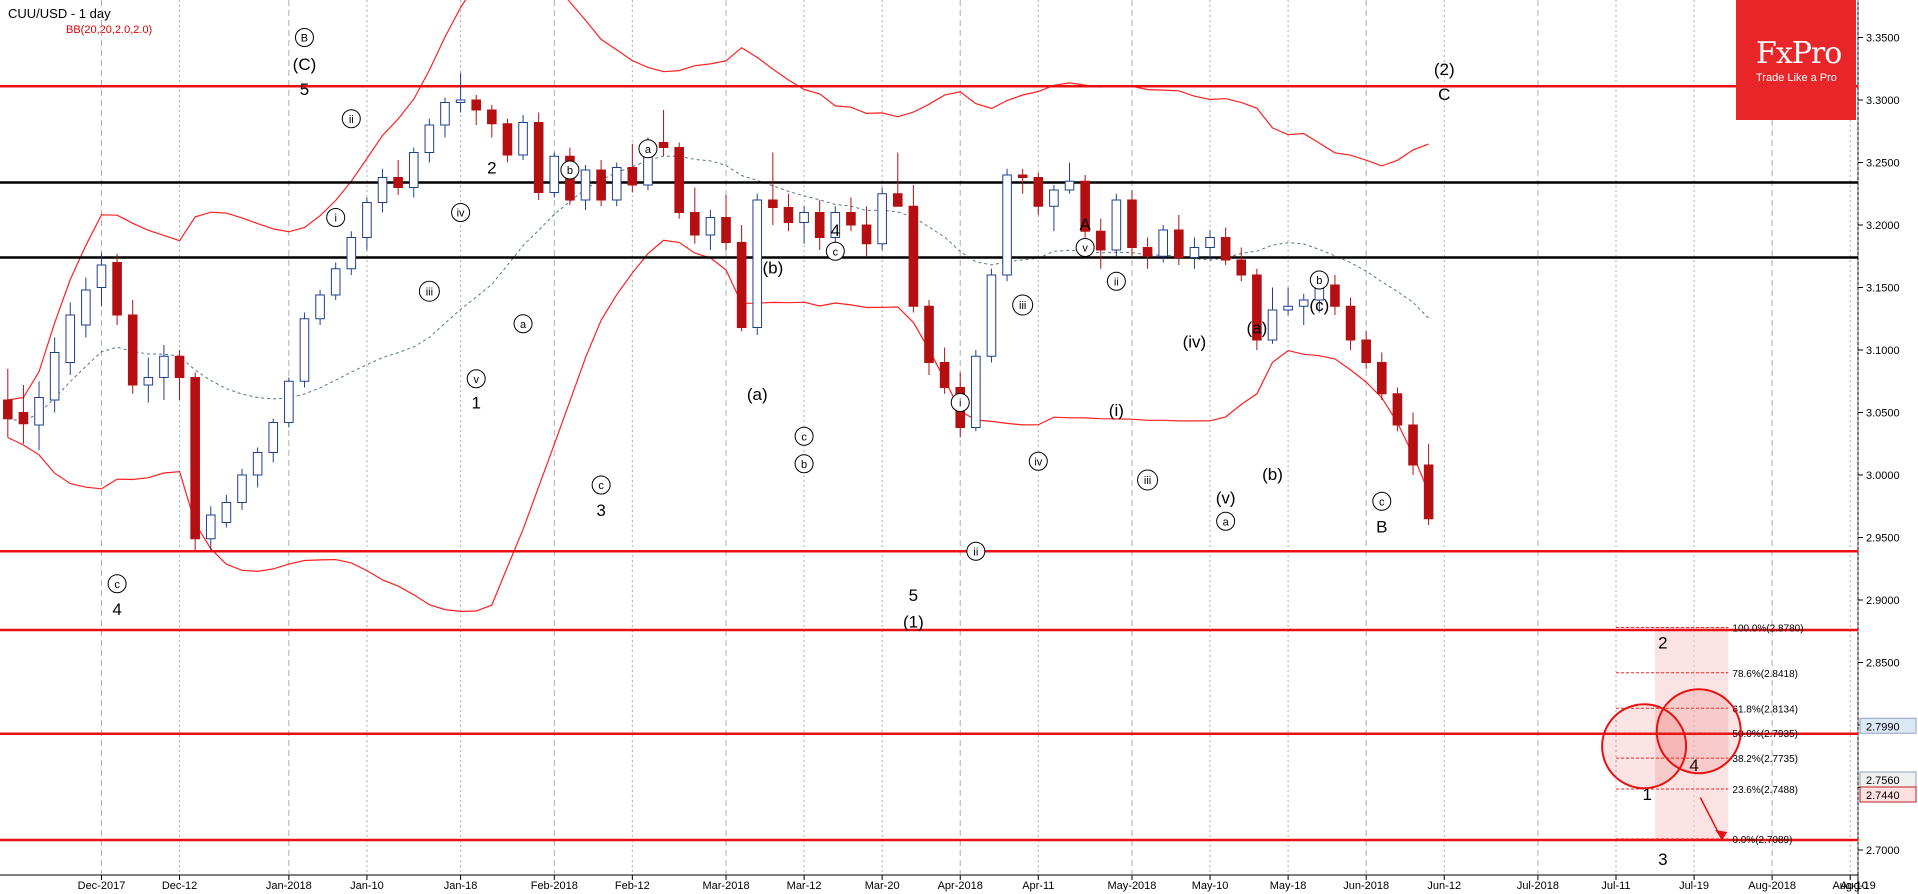 Image resolution: width=1918 pixels, height=894 pixels. What do you see at coordinates (632, 886) in the screenshot?
I see `x-tick-label: Feb-12` at bounding box center [632, 886].